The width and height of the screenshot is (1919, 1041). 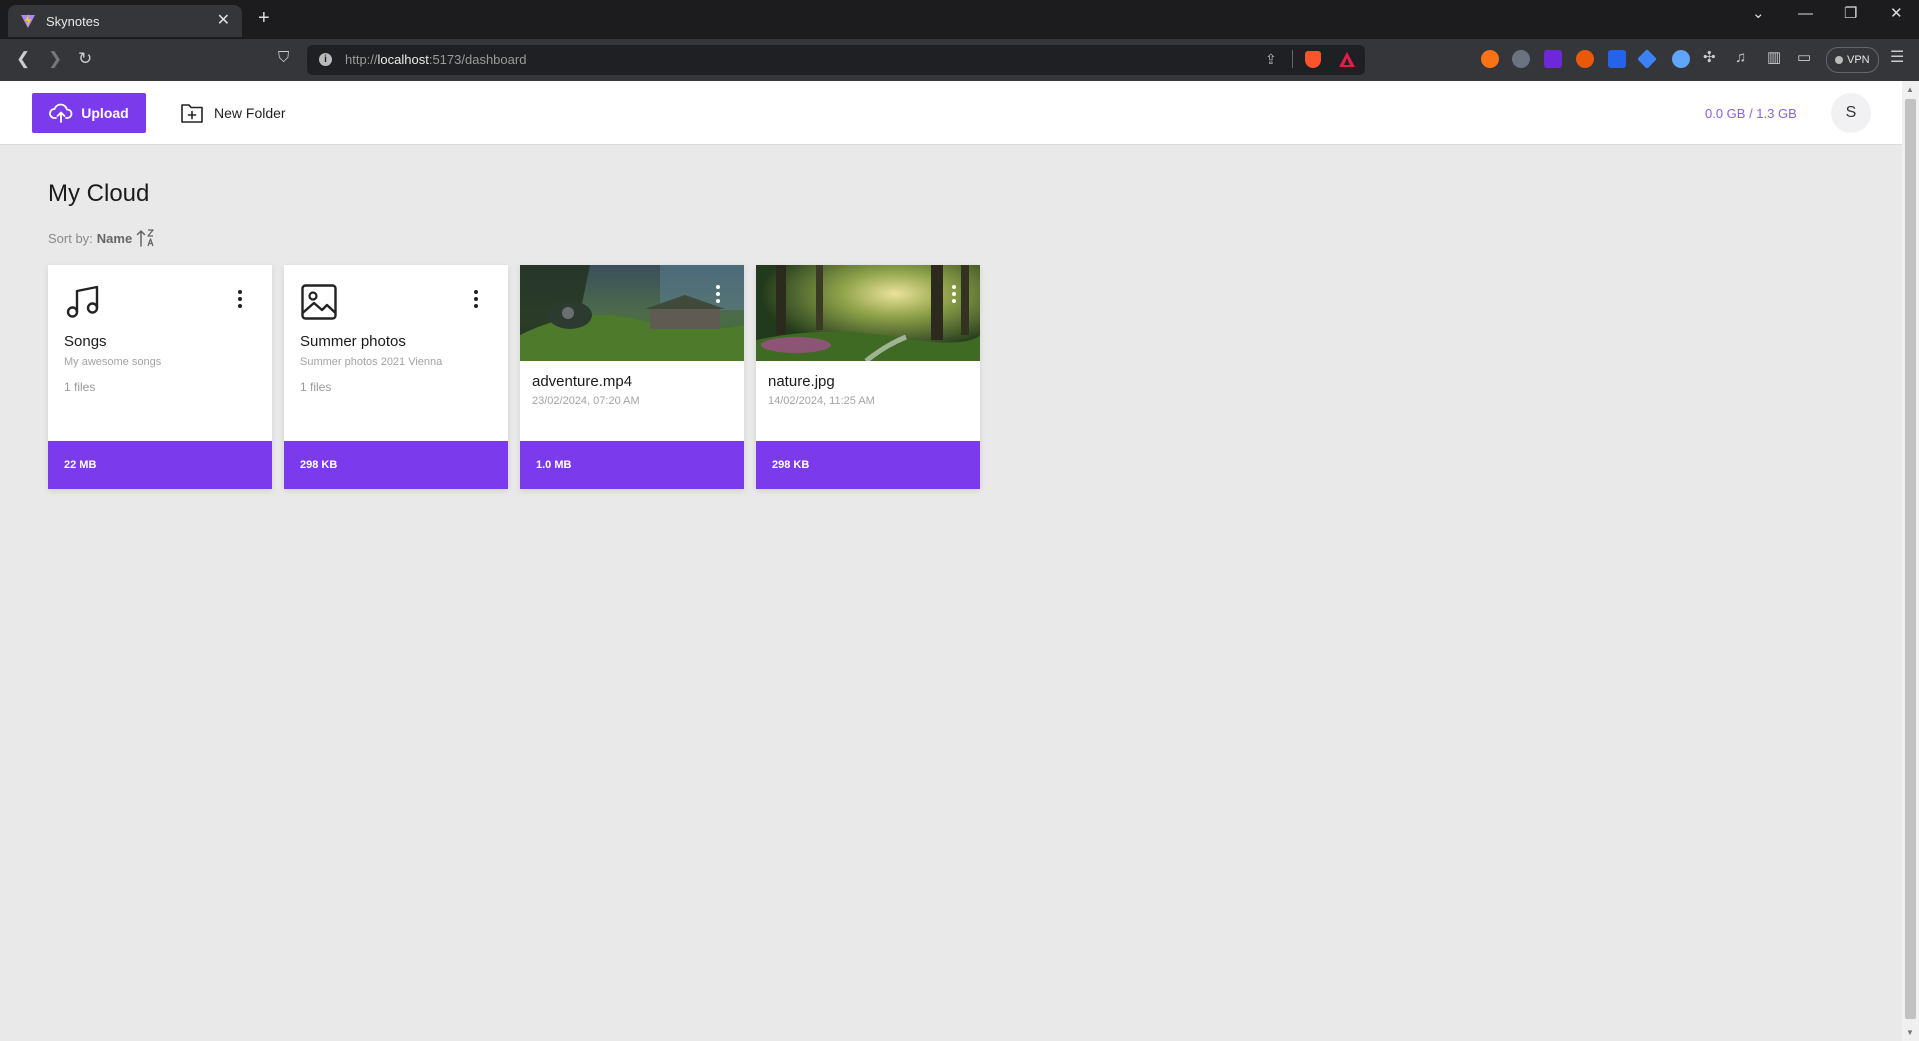 I want to click on file-date: 23/02/2024, 07:20 AM, so click(x=586, y=401).